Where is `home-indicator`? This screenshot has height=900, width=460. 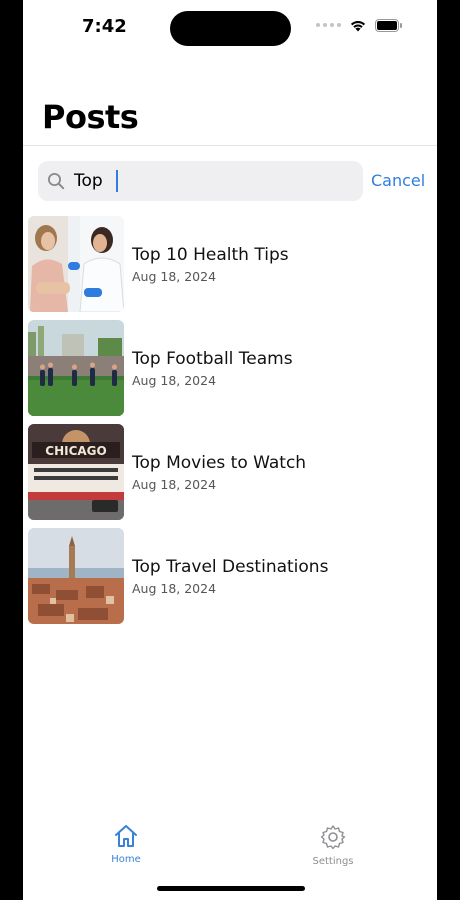
home-indicator is located at coordinates (231, 888).